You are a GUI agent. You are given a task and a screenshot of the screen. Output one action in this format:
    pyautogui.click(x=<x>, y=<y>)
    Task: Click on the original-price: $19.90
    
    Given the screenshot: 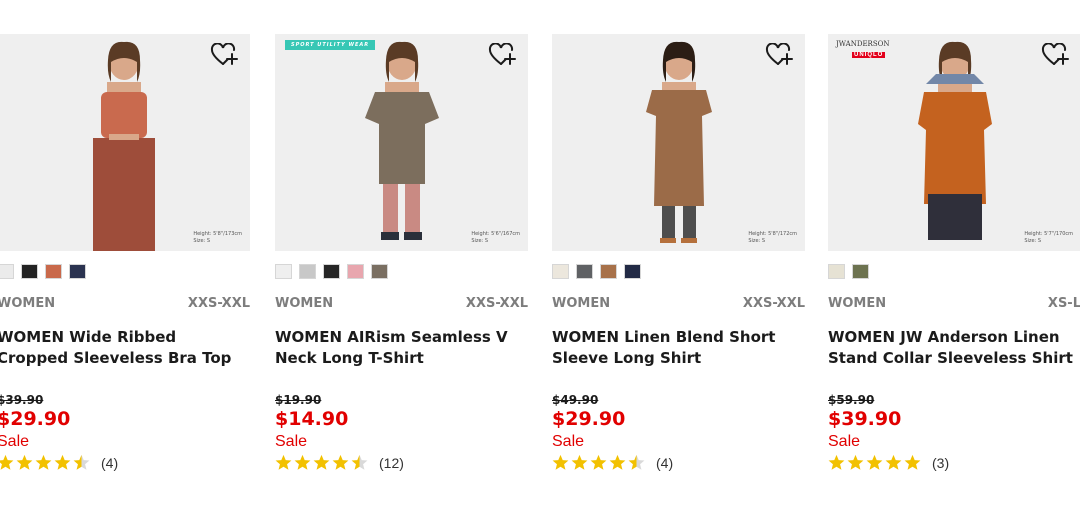 What is the action you would take?
    pyautogui.click(x=298, y=400)
    